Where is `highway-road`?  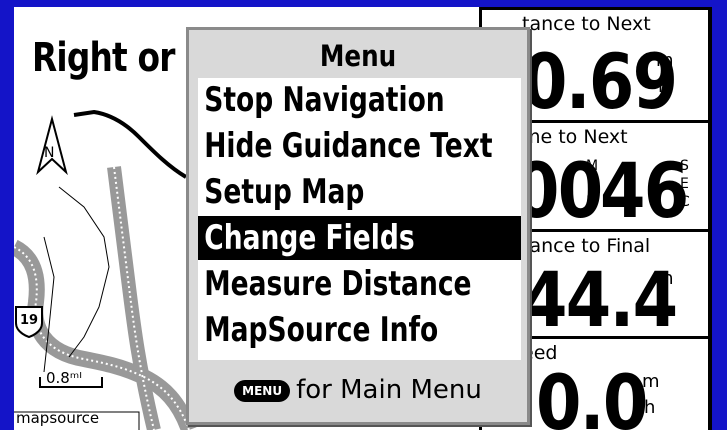 highway-road is located at coordinates (105, 334).